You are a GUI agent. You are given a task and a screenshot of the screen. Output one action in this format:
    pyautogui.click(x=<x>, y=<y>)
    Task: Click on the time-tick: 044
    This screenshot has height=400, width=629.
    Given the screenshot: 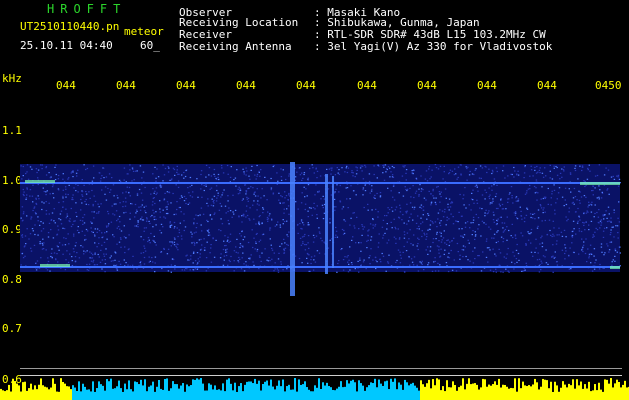 What is the action you would take?
    pyautogui.click(x=487, y=85)
    